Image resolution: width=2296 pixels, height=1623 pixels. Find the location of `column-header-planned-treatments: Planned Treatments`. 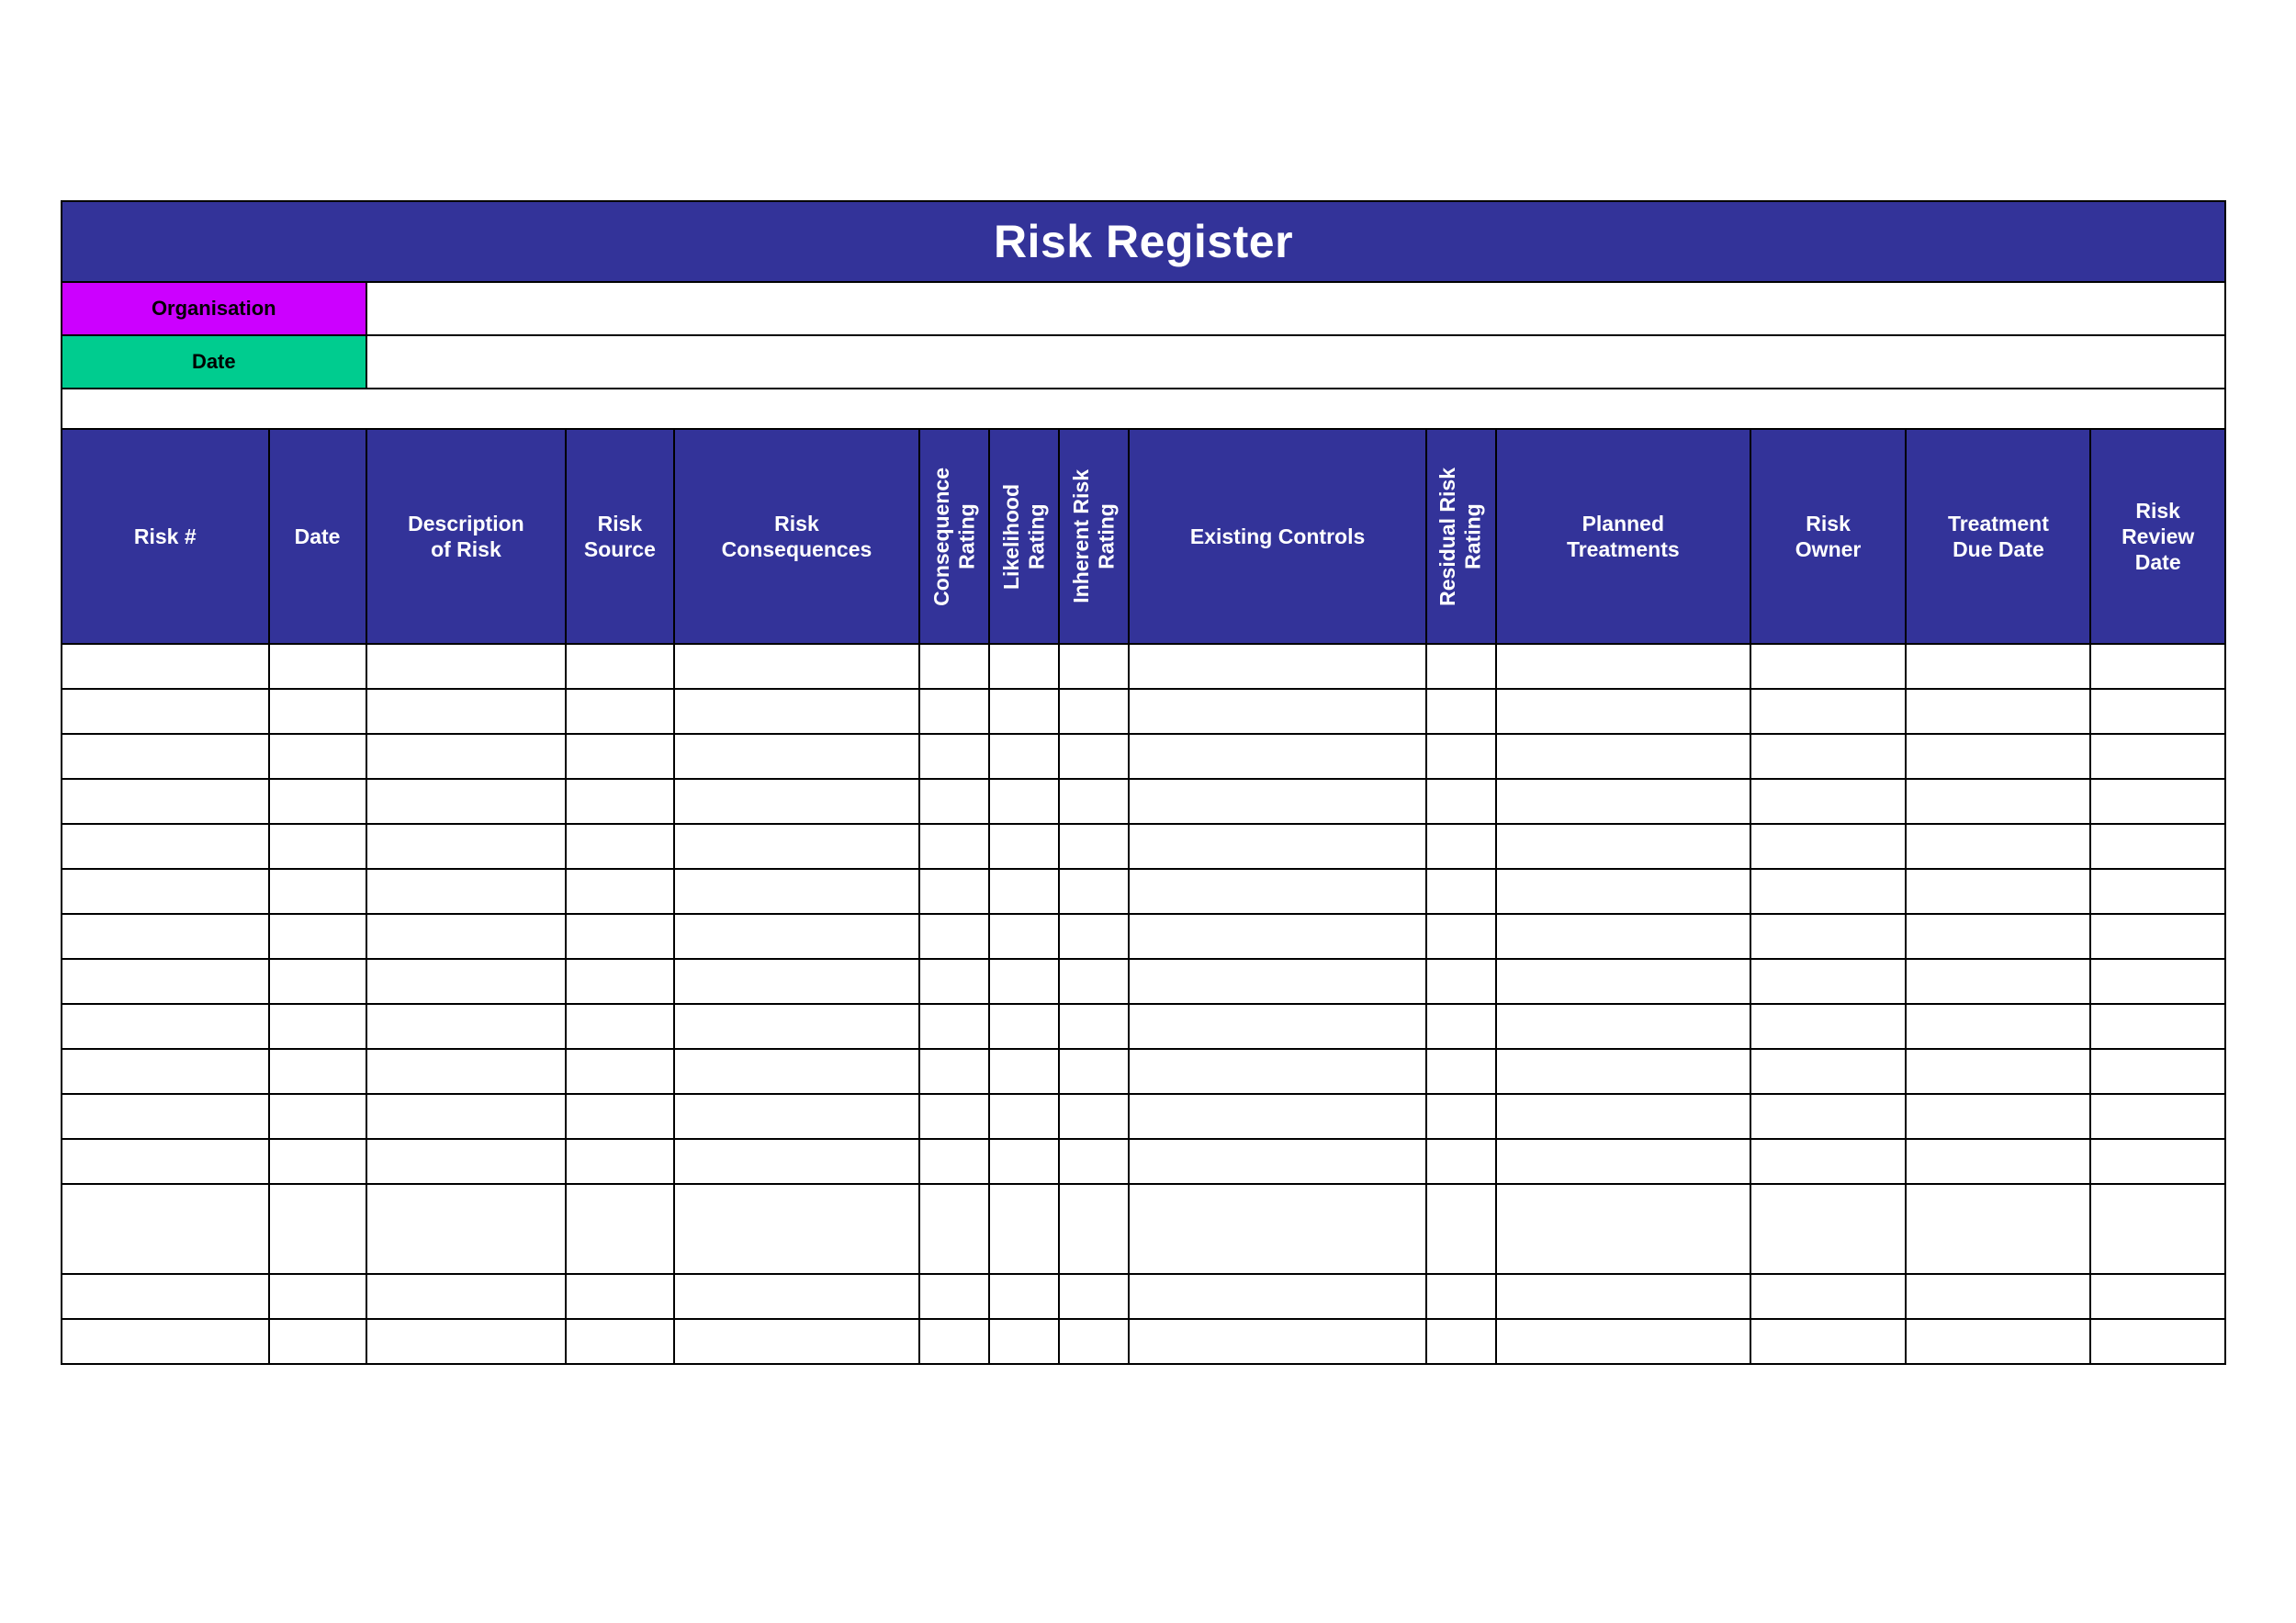

column-header-planned-treatments: Planned Treatments is located at coordinates (1622, 536).